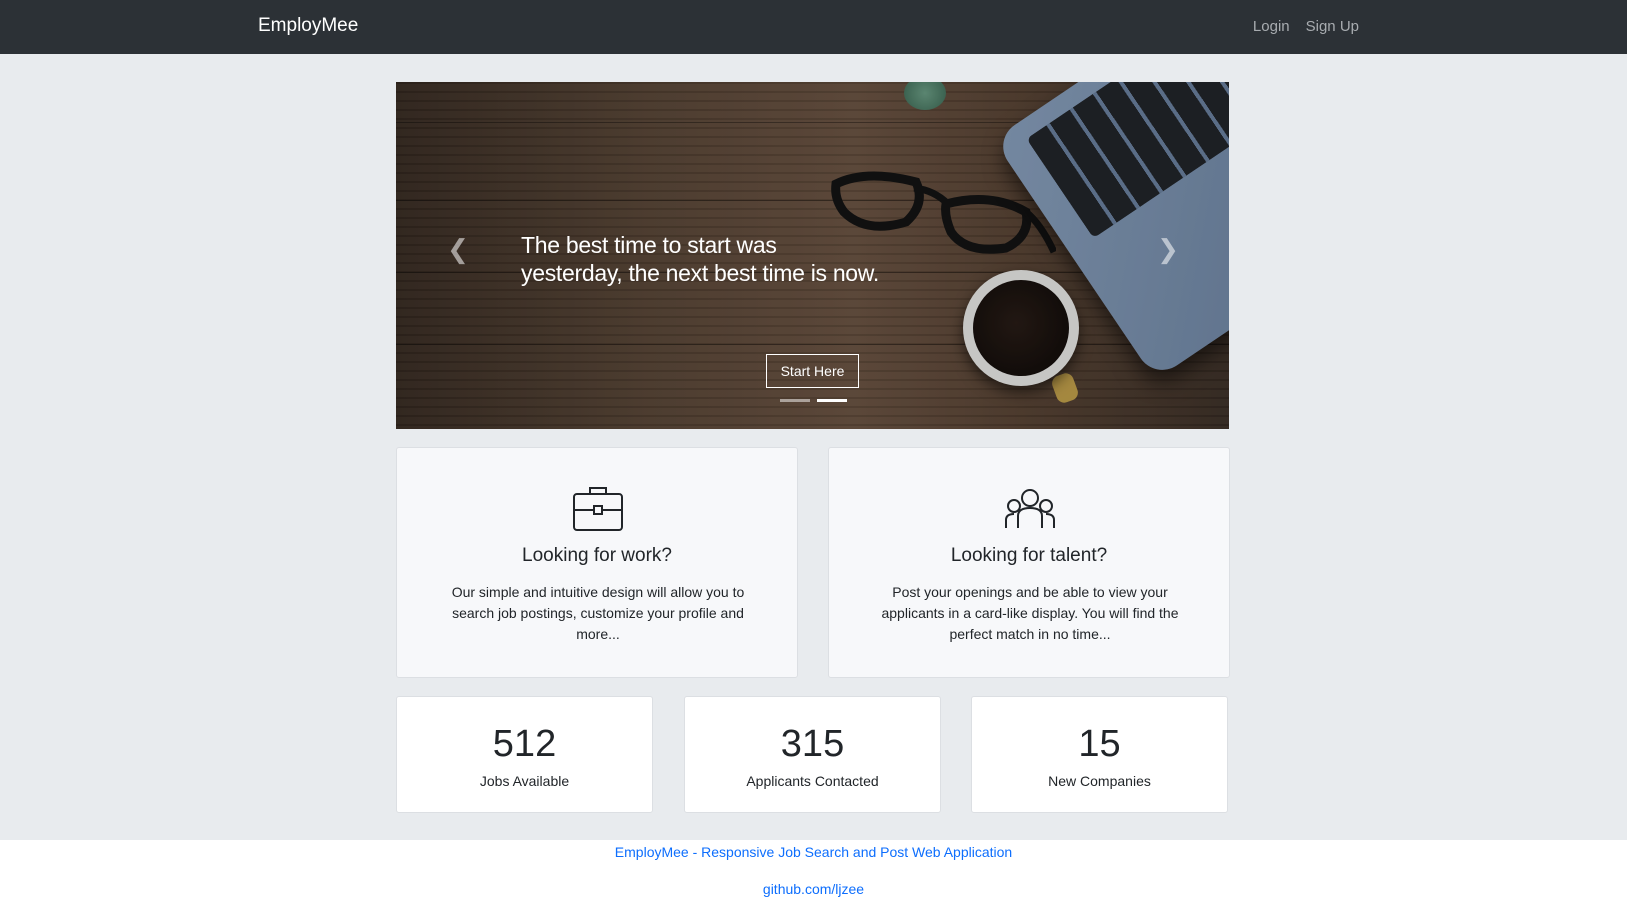  I want to click on stat-card-applicants: 315 Applicants Contacted, so click(812, 754).